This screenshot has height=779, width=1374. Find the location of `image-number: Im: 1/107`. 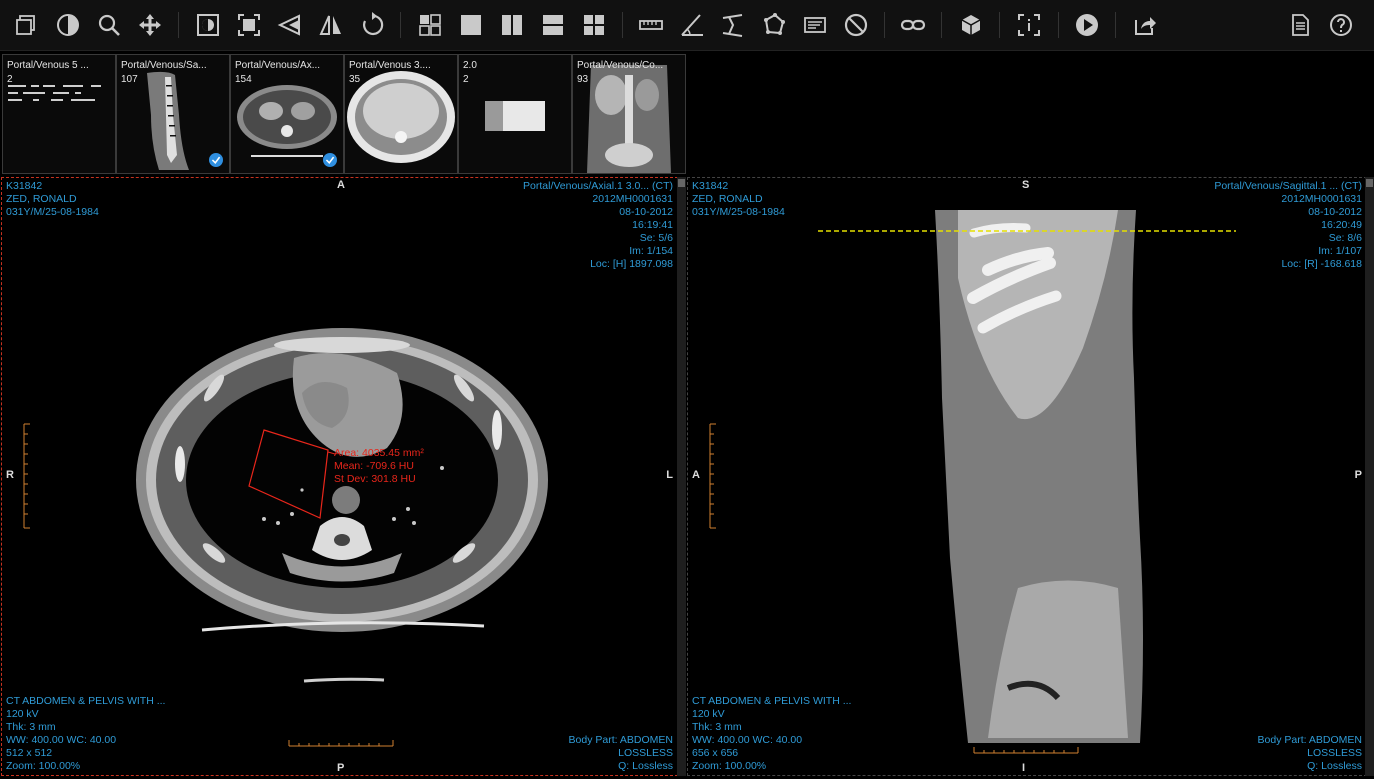

image-number: Im: 1/107 is located at coordinates (1340, 251).